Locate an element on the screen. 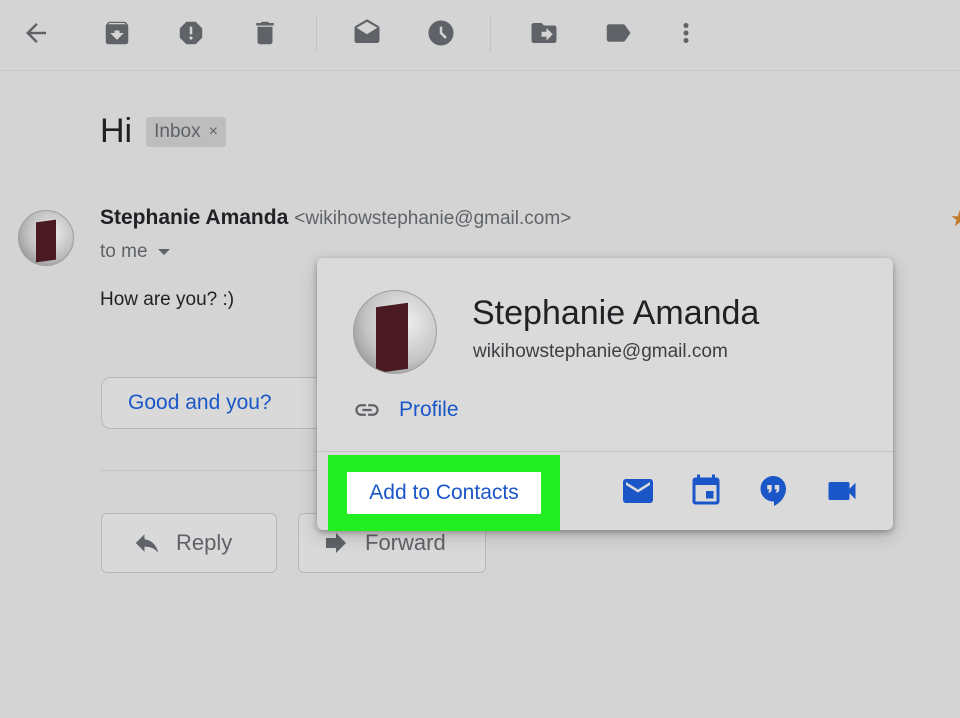 This screenshot has height=718, width=960. calendar-icon is located at coordinates (706, 491).